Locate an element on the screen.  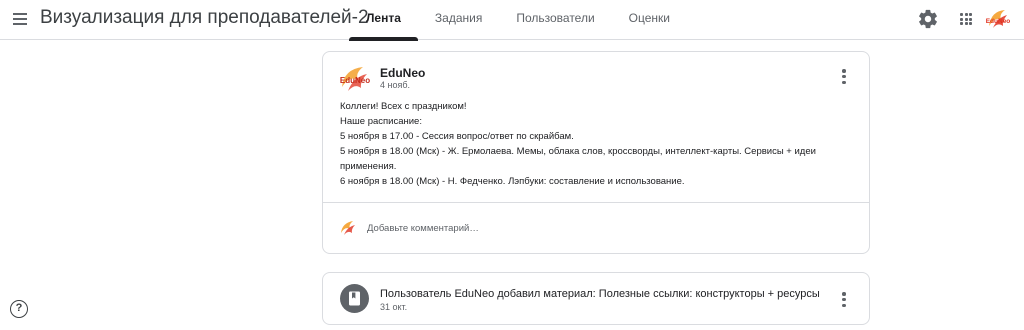
class-tabs: Лента Задания Пользователи Оценки is located at coordinates (518, 20).